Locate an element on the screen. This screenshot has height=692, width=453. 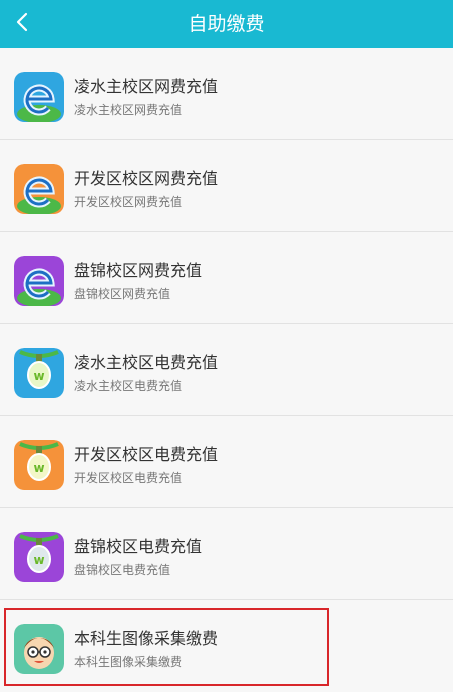
back-button is located at coordinates (22, 24).